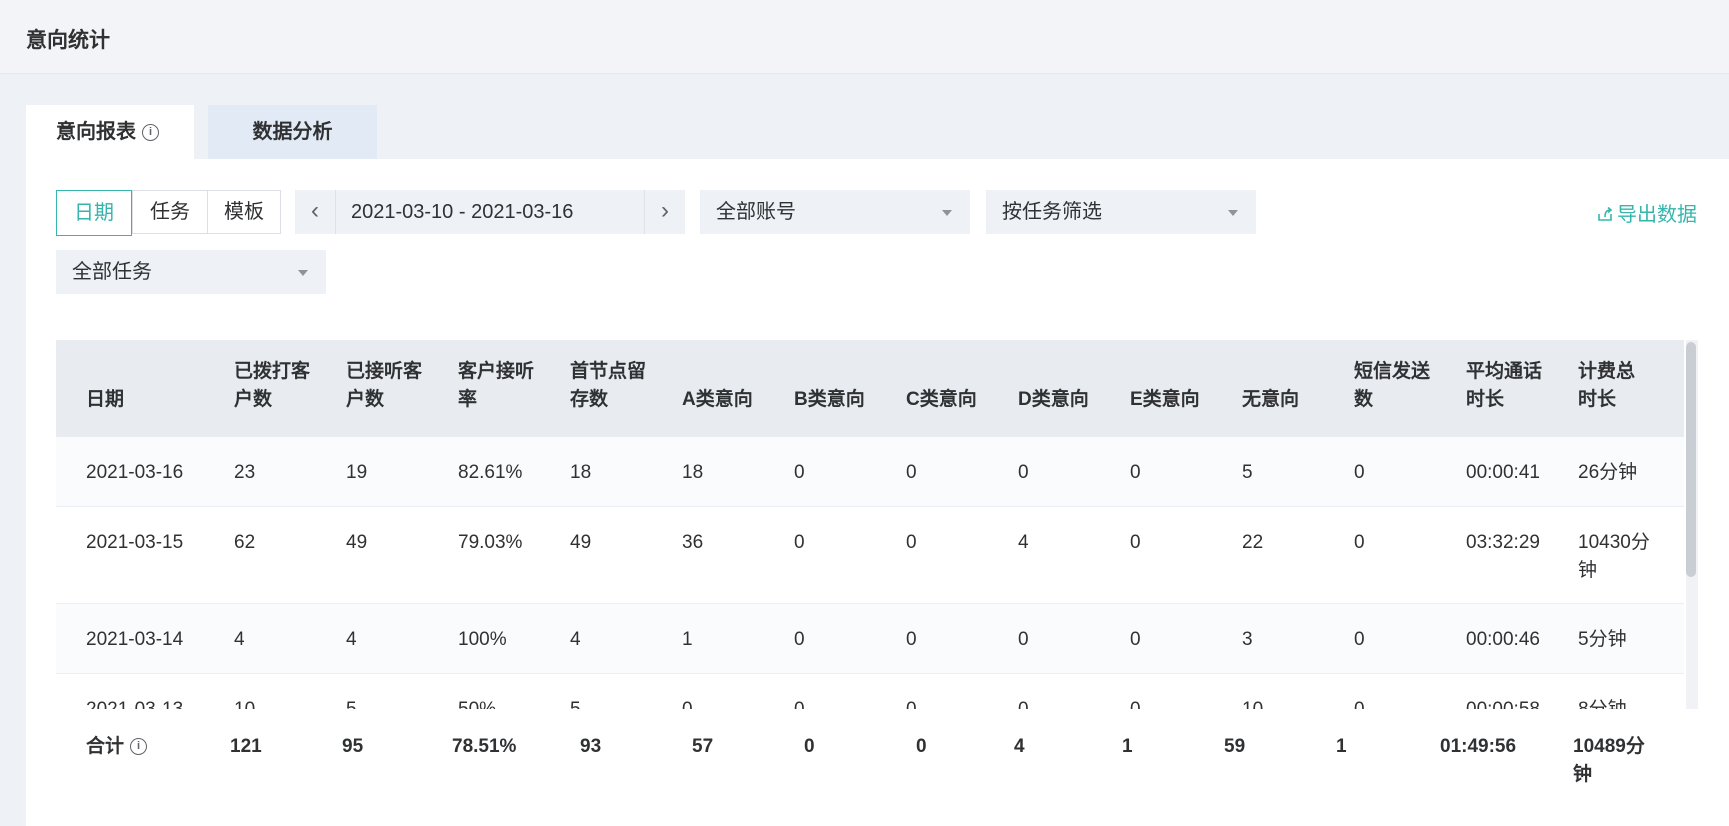 This screenshot has width=1729, height=826. Describe the element at coordinates (1606, 386) in the screenshot. I see `column-header: 计费总 时长` at that location.